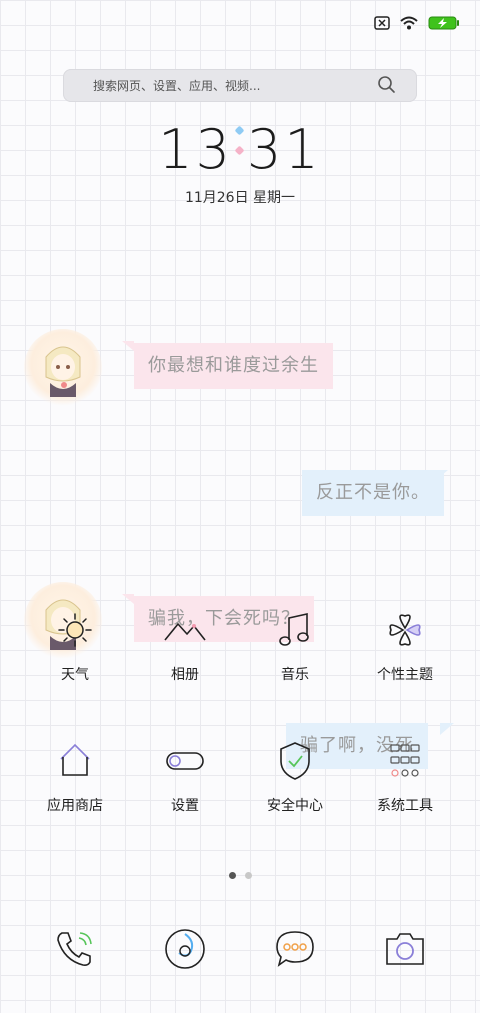  What do you see at coordinates (387, 85) in the screenshot?
I see `search-icon` at bounding box center [387, 85].